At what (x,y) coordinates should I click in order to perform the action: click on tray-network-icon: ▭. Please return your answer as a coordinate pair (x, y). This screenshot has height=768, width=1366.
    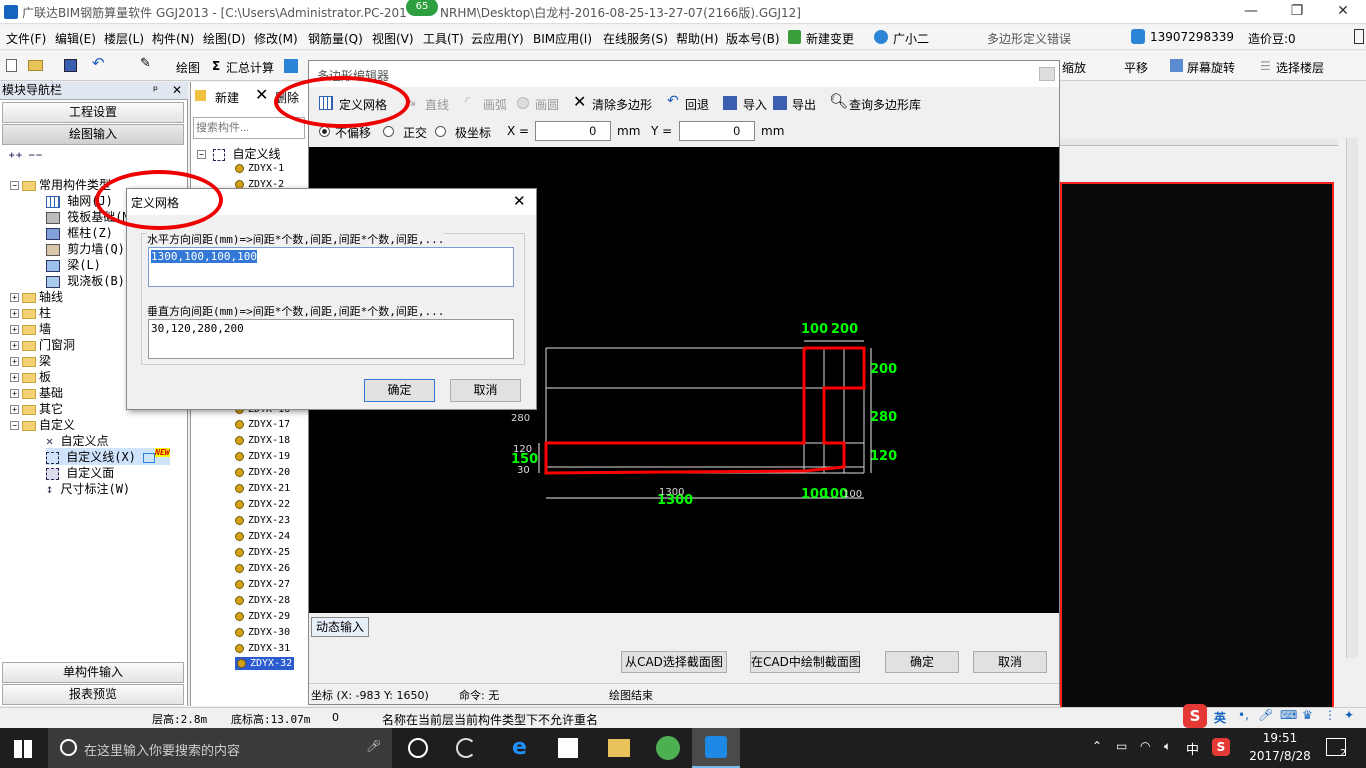
    Looking at the image, I should click on (1121, 746).